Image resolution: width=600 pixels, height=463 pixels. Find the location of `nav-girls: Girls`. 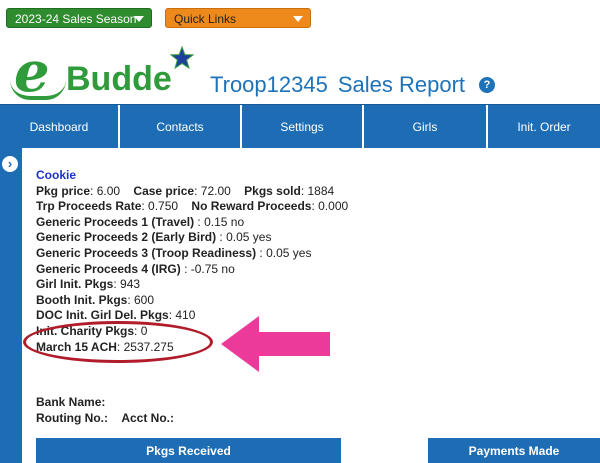

nav-girls: Girls is located at coordinates (426, 127).